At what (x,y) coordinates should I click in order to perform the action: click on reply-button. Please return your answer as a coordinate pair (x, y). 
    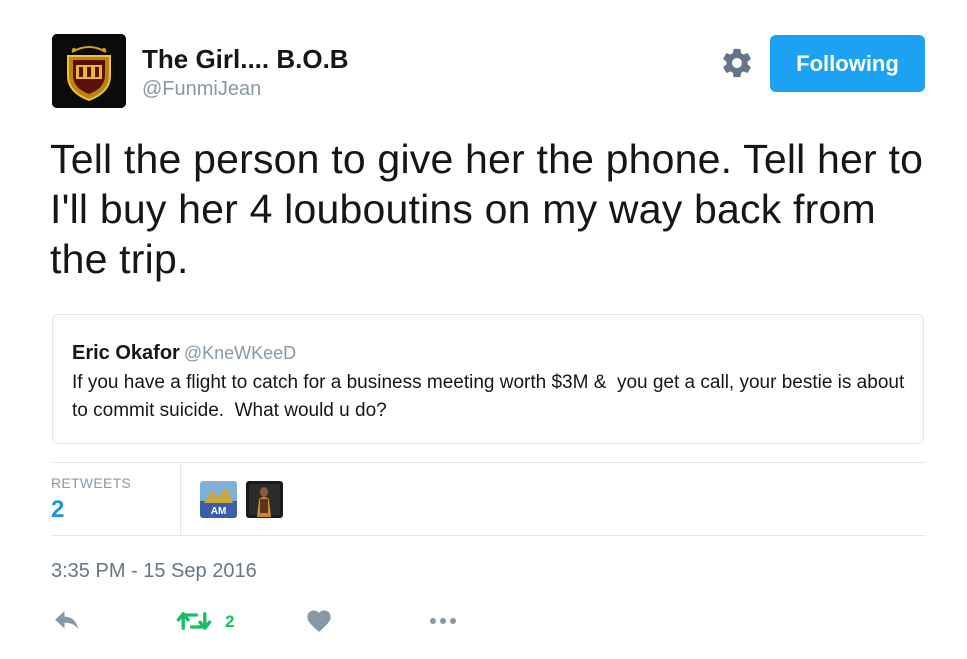
    Looking at the image, I should click on (67, 621).